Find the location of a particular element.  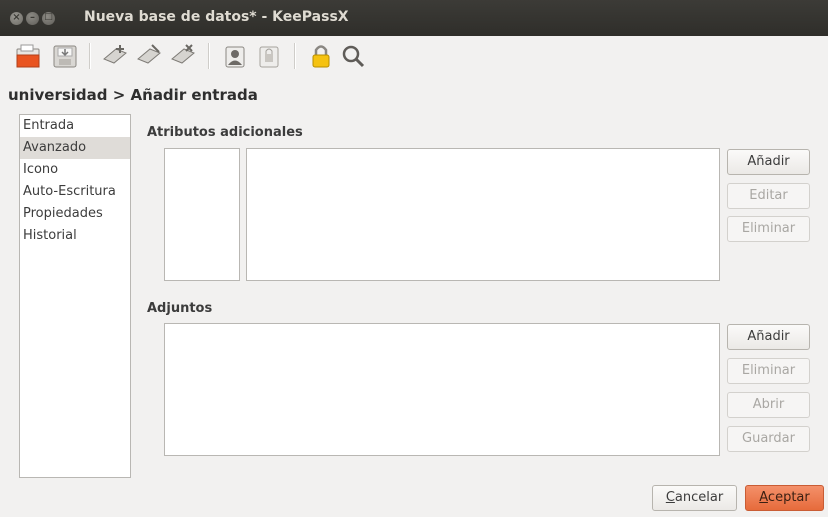

save-database-icon is located at coordinates (65, 56).